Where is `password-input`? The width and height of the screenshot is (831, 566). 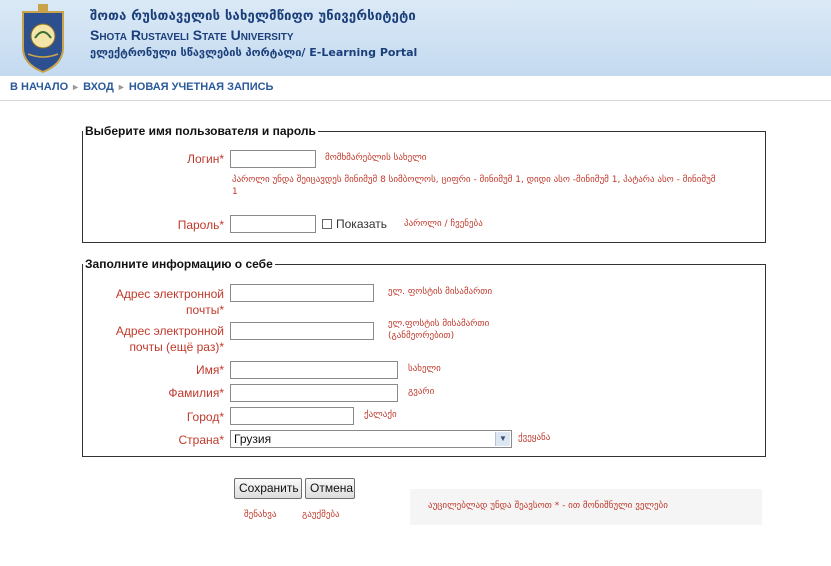 password-input is located at coordinates (273, 224).